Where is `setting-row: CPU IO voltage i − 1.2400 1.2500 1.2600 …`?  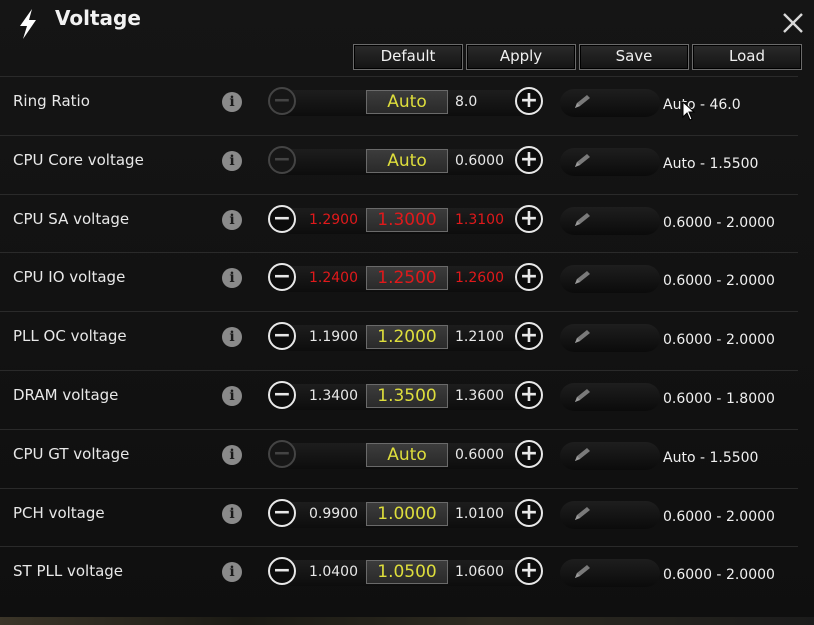 setting-row: CPU IO voltage i − 1.2400 1.2500 1.2600 … is located at coordinates (407, 281).